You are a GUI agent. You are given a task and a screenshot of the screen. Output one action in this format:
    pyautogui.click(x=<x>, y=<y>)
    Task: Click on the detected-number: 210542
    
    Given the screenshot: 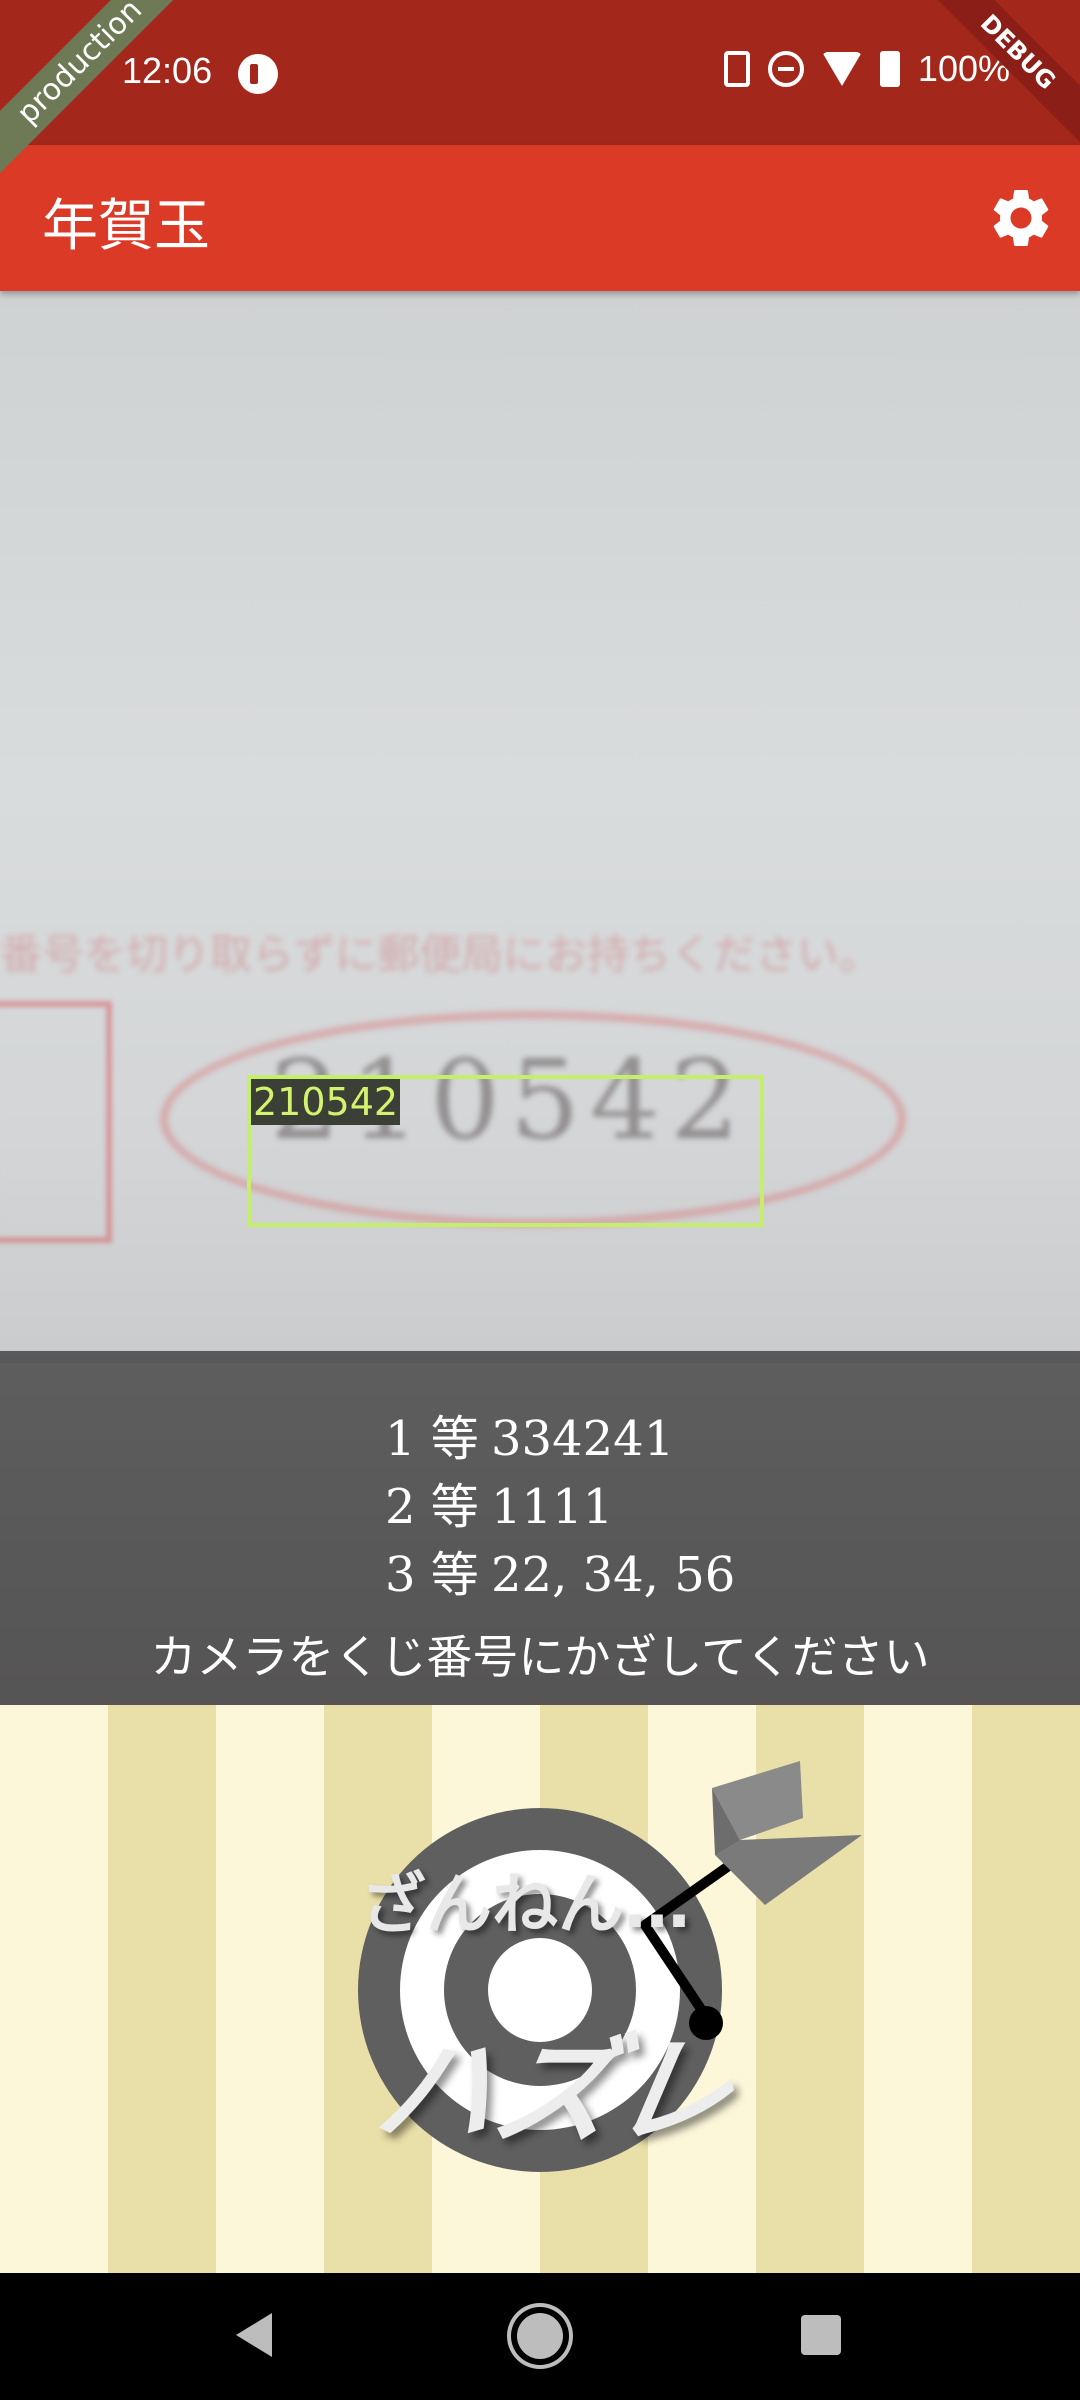 What is the action you would take?
    pyautogui.click(x=326, y=1102)
    